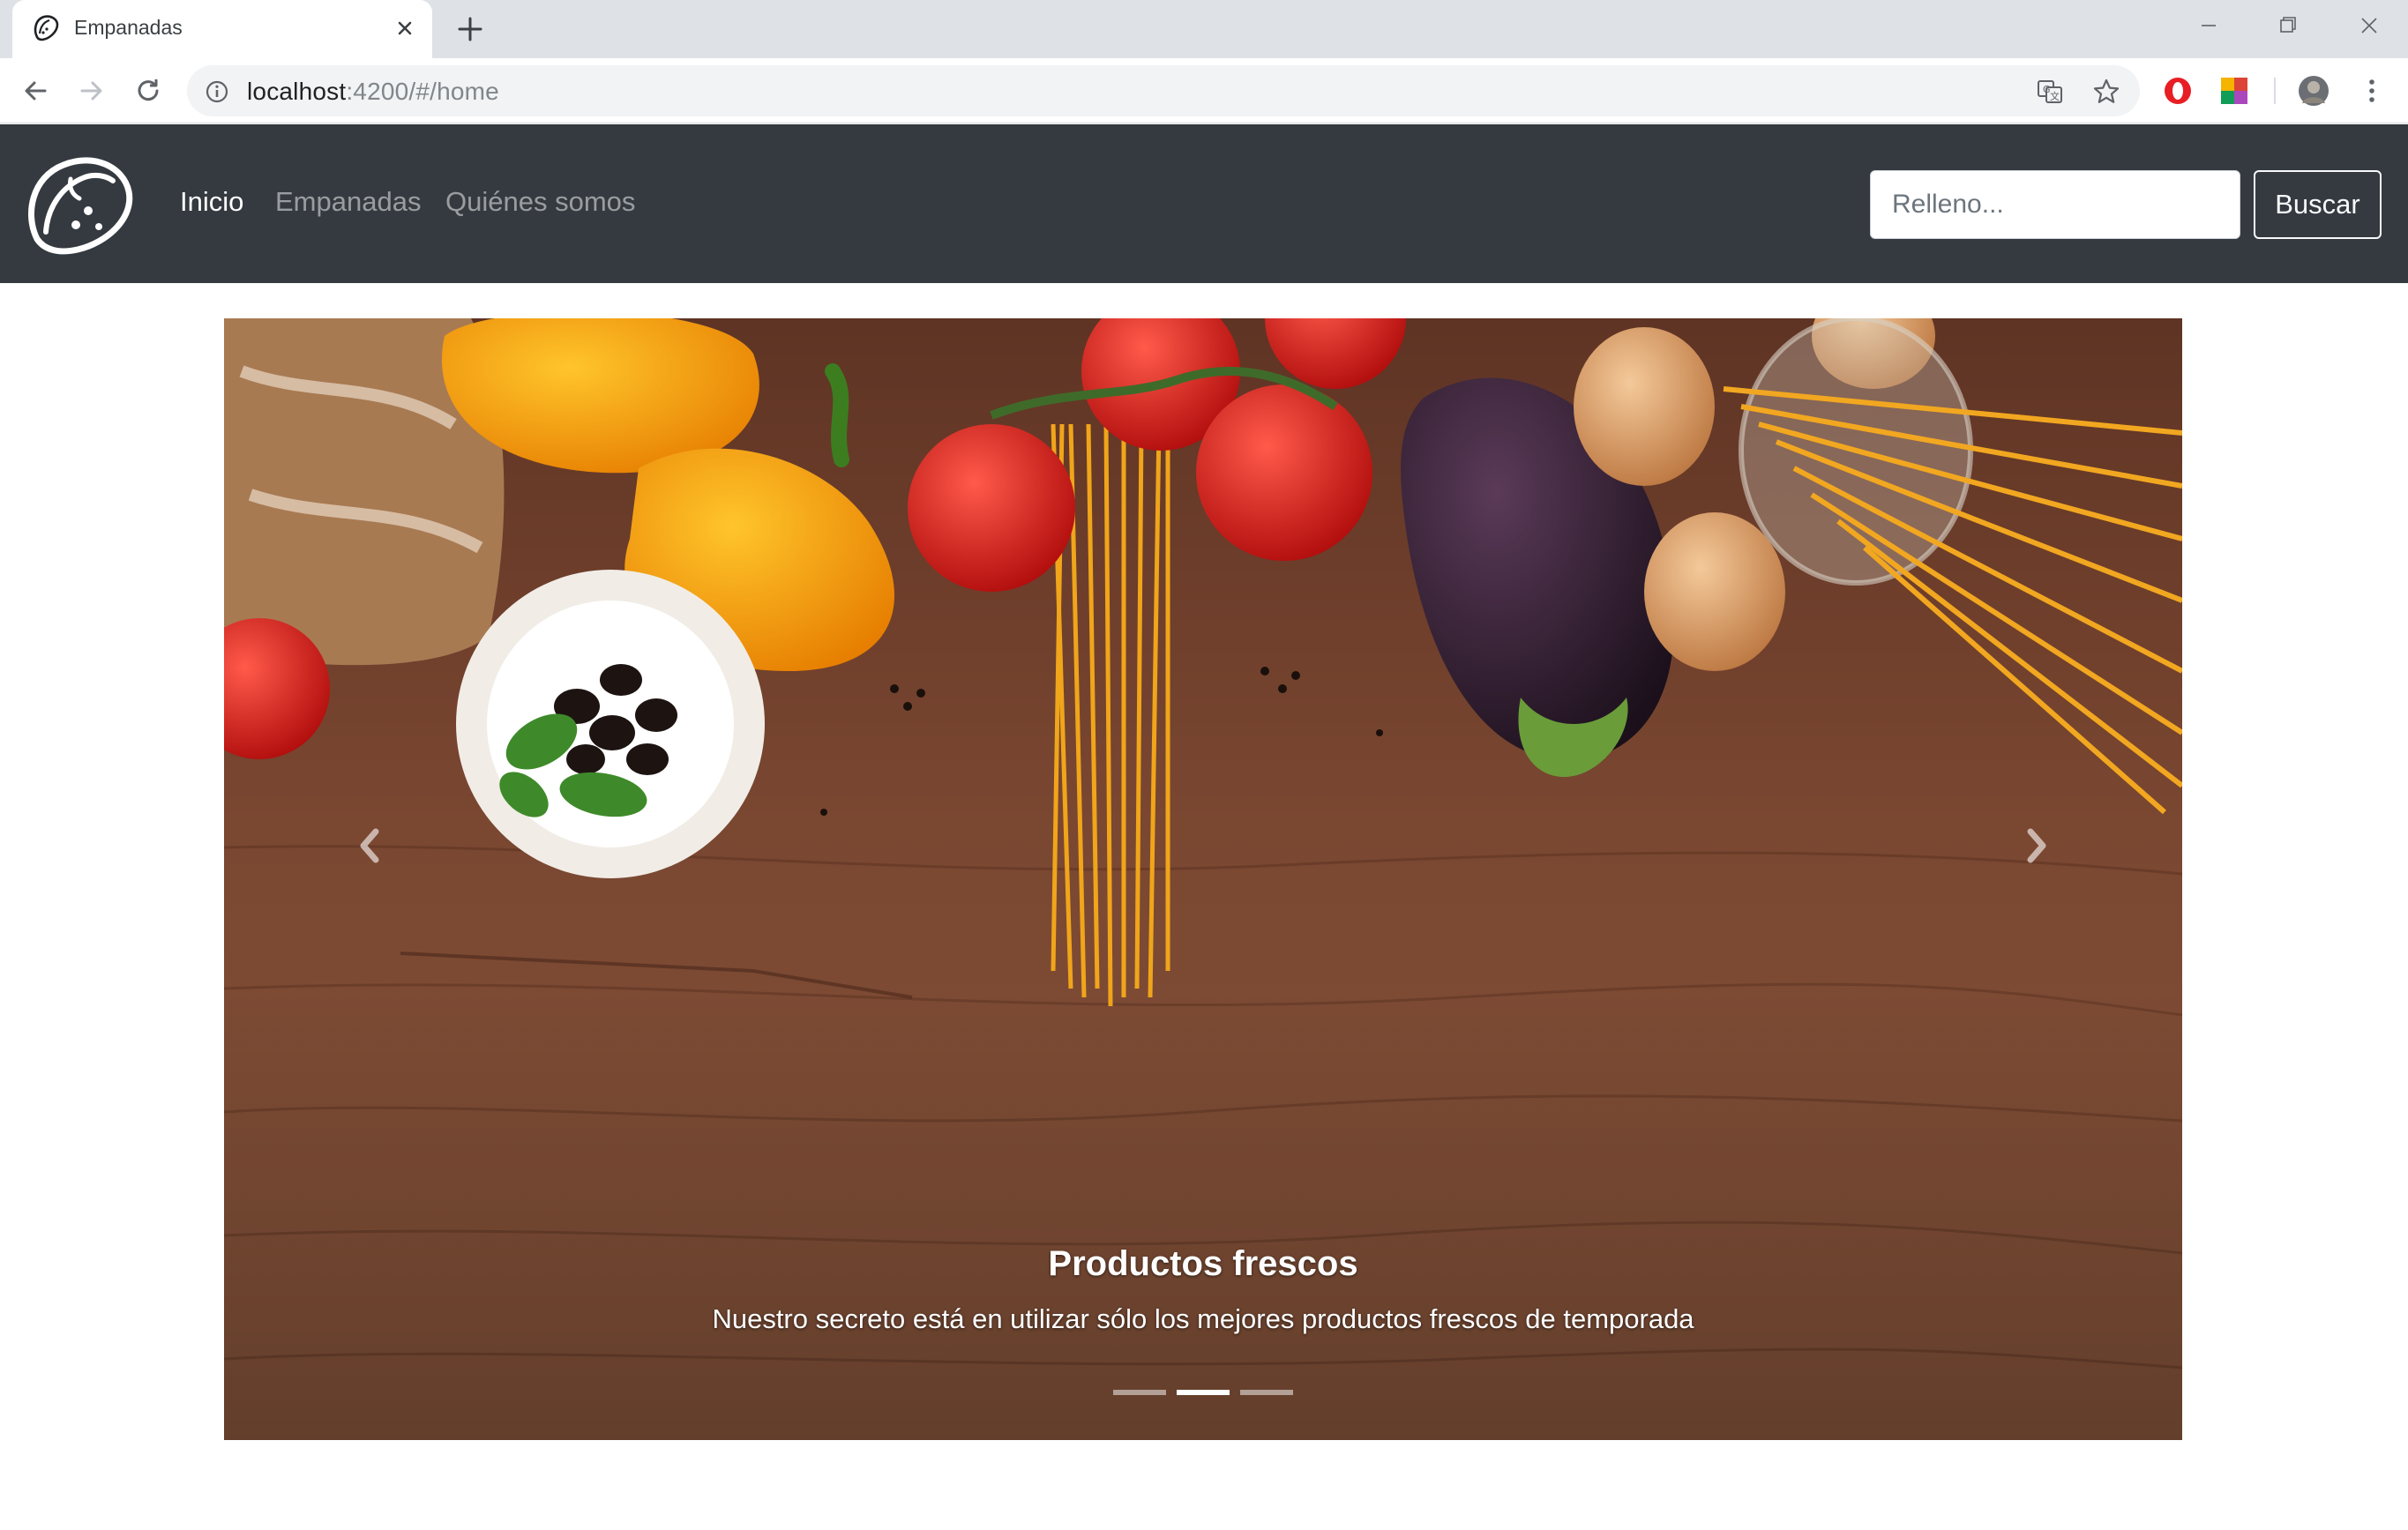 This screenshot has width=2408, height=1530. Describe the element at coordinates (128, 27) in the screenshot. I see `tab-title: Empanadas` at that location.